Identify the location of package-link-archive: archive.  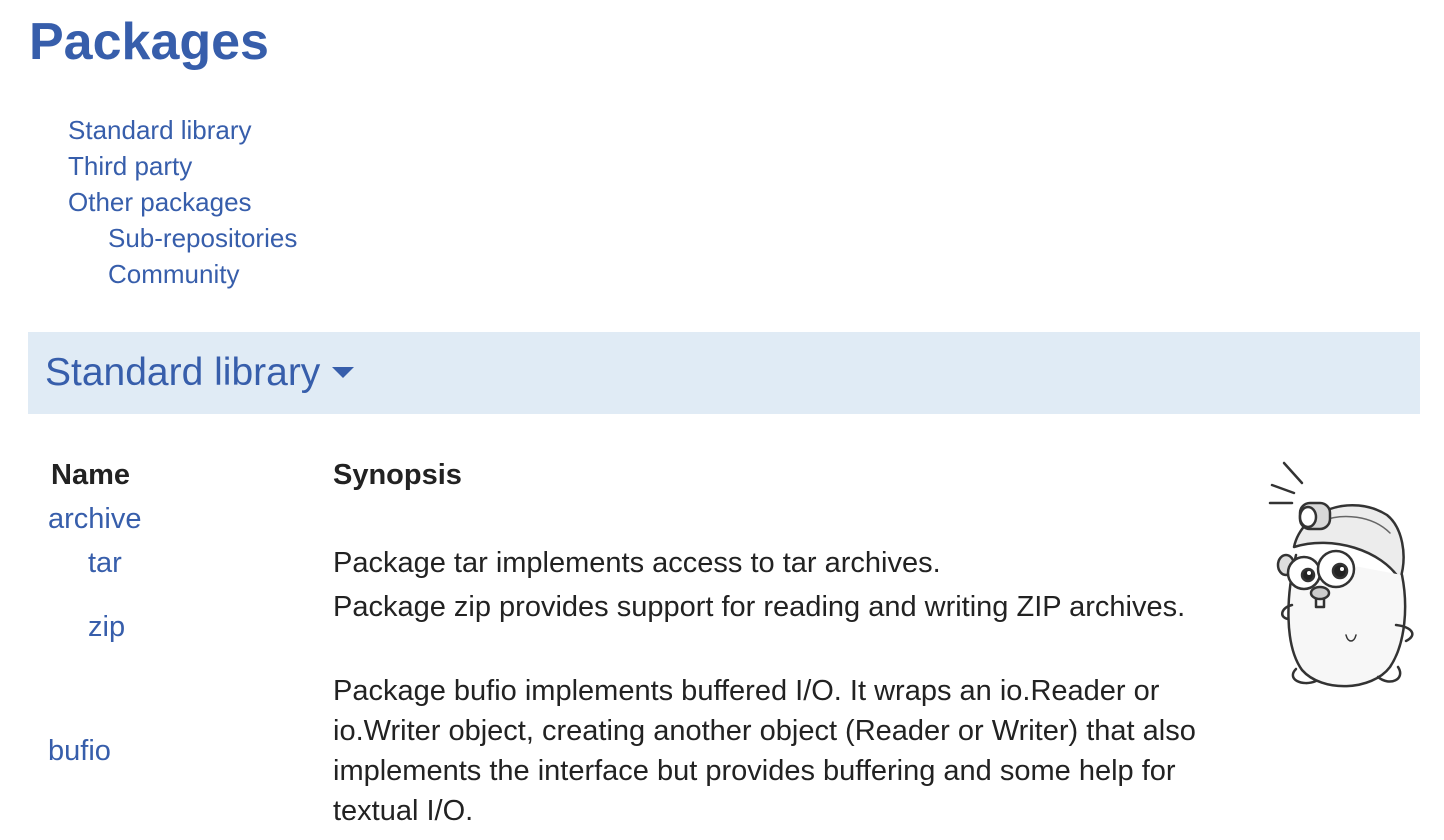
(95, 519).